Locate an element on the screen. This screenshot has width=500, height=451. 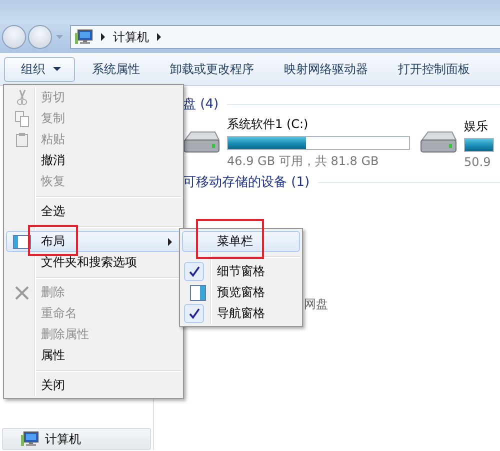
drive-name: 娱乐 is located at coordinates (476, 126).